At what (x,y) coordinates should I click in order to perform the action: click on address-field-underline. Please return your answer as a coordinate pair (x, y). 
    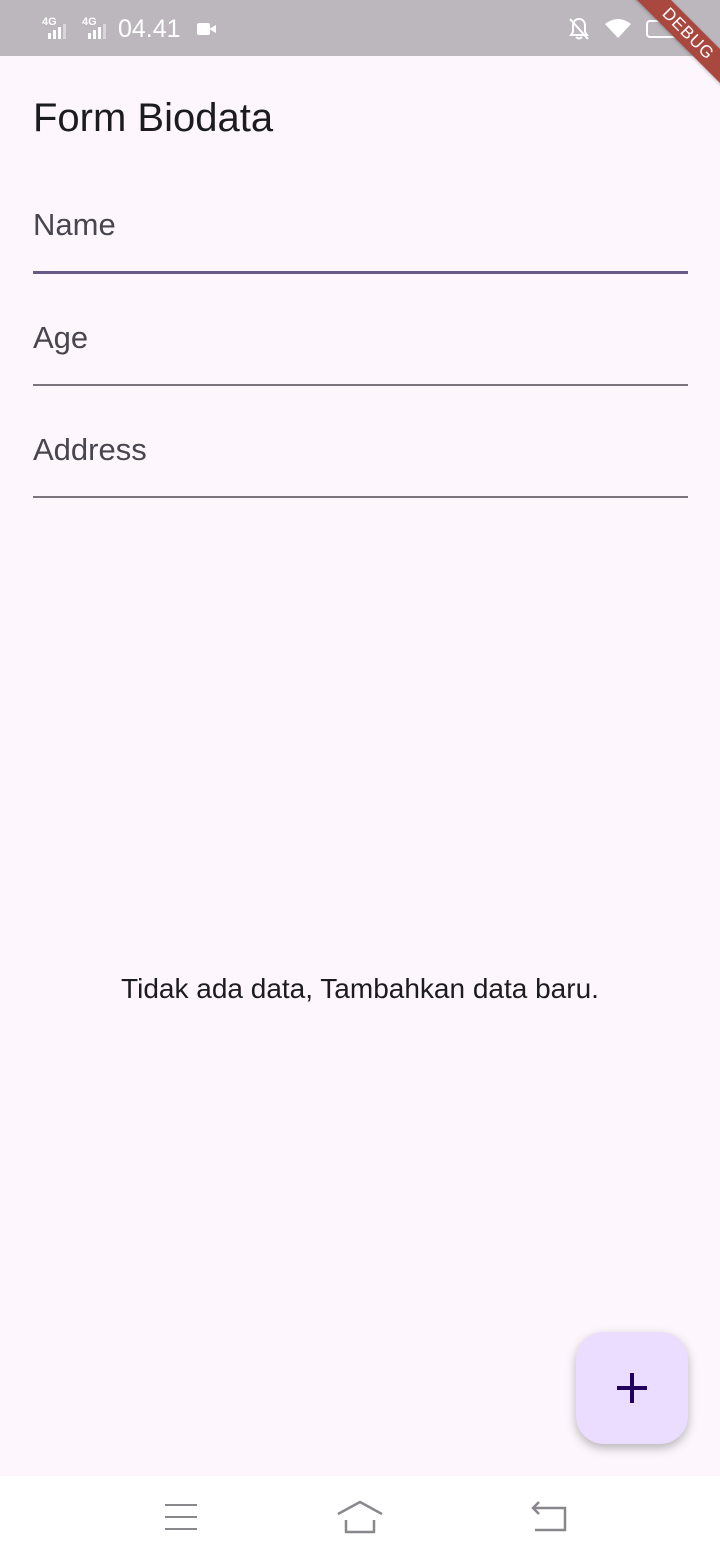
    Looking at the image, I should click on (360, 497).